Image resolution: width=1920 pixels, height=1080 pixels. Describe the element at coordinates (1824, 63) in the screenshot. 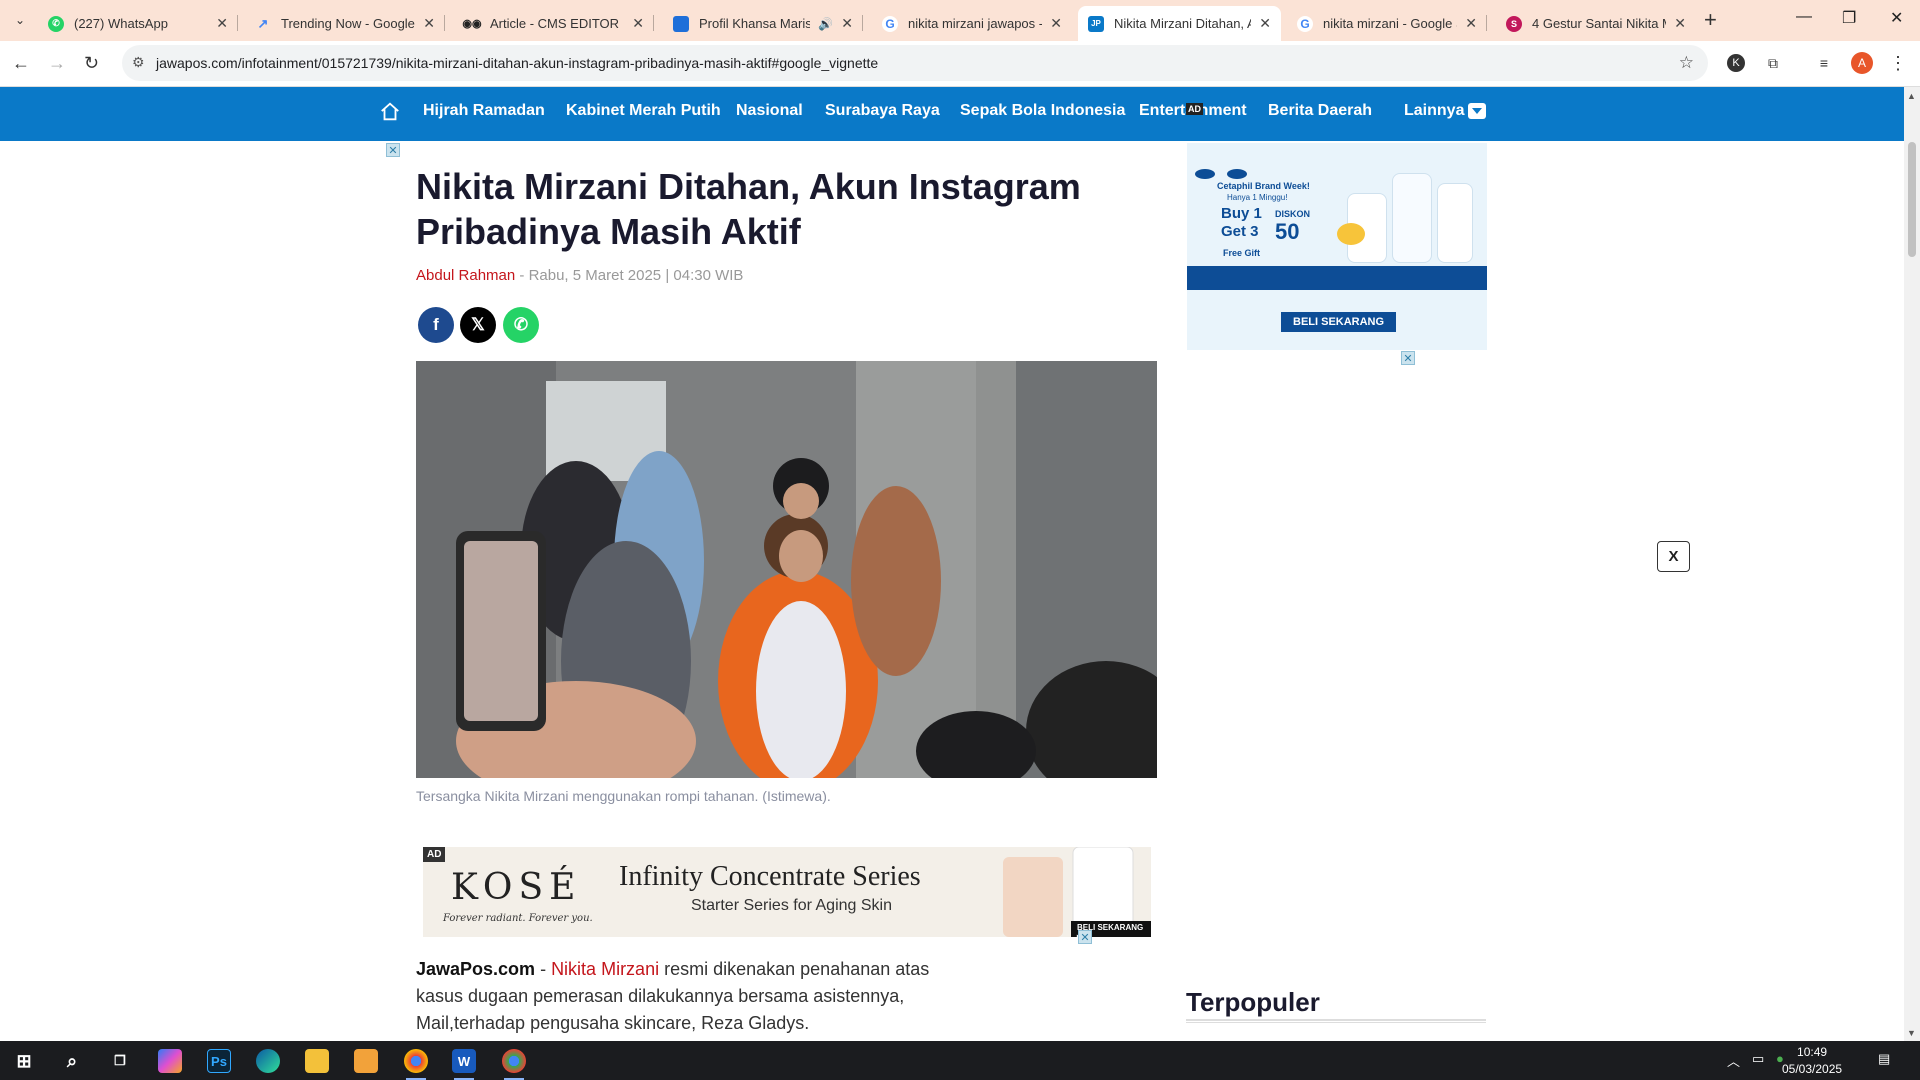

I see `media-control-icon: ≡` at that location.